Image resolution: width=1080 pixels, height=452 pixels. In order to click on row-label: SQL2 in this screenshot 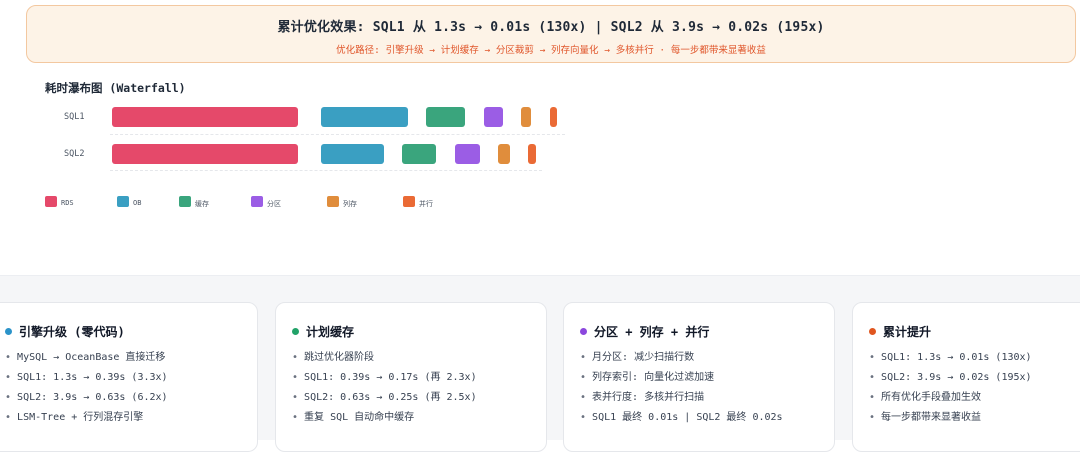, I will do `click(74, 154)`.